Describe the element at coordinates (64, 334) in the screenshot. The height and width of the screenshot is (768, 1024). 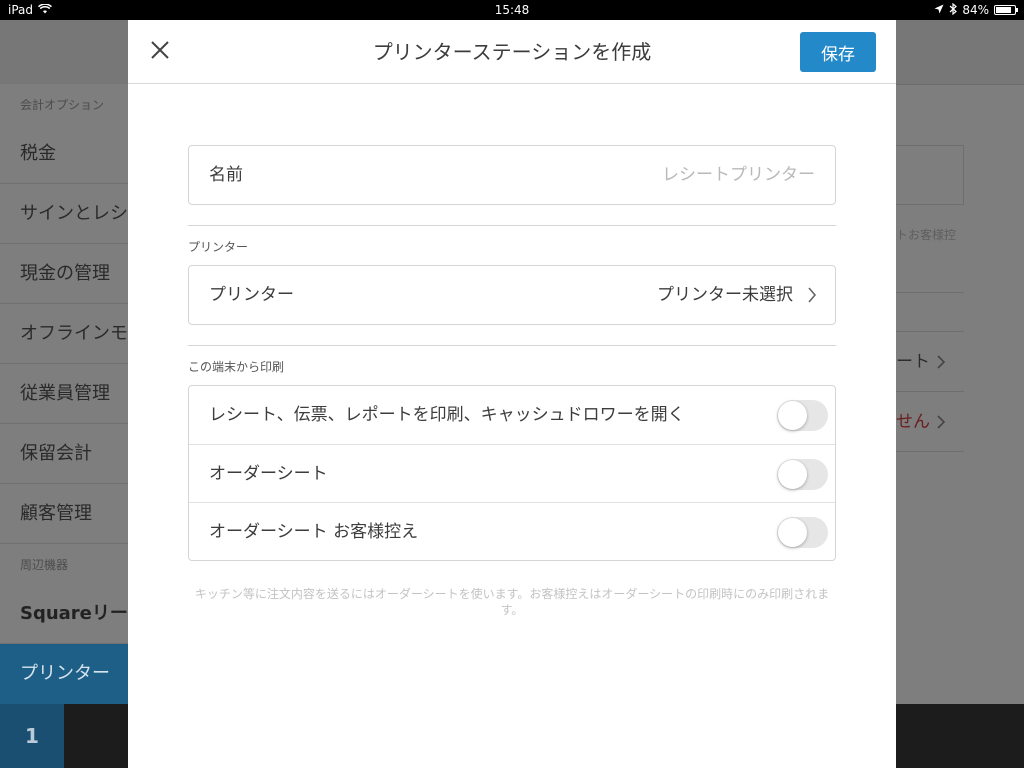
I see `sidebar-item-offline-mode: オフラインモ` at that location.